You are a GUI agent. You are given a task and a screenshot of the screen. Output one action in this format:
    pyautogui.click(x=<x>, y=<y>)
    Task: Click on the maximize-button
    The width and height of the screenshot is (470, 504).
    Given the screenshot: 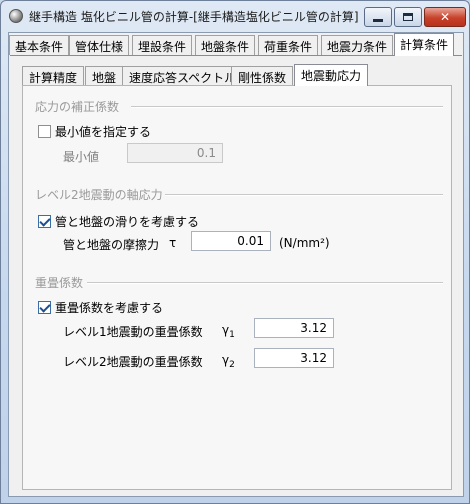 What is the action you would take?
    pyautogui.click(x=408, y=17)
    